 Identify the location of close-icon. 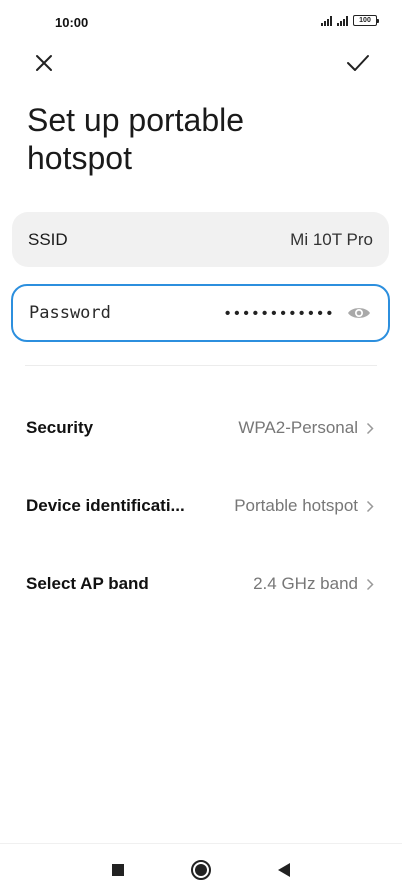
(44, 63).